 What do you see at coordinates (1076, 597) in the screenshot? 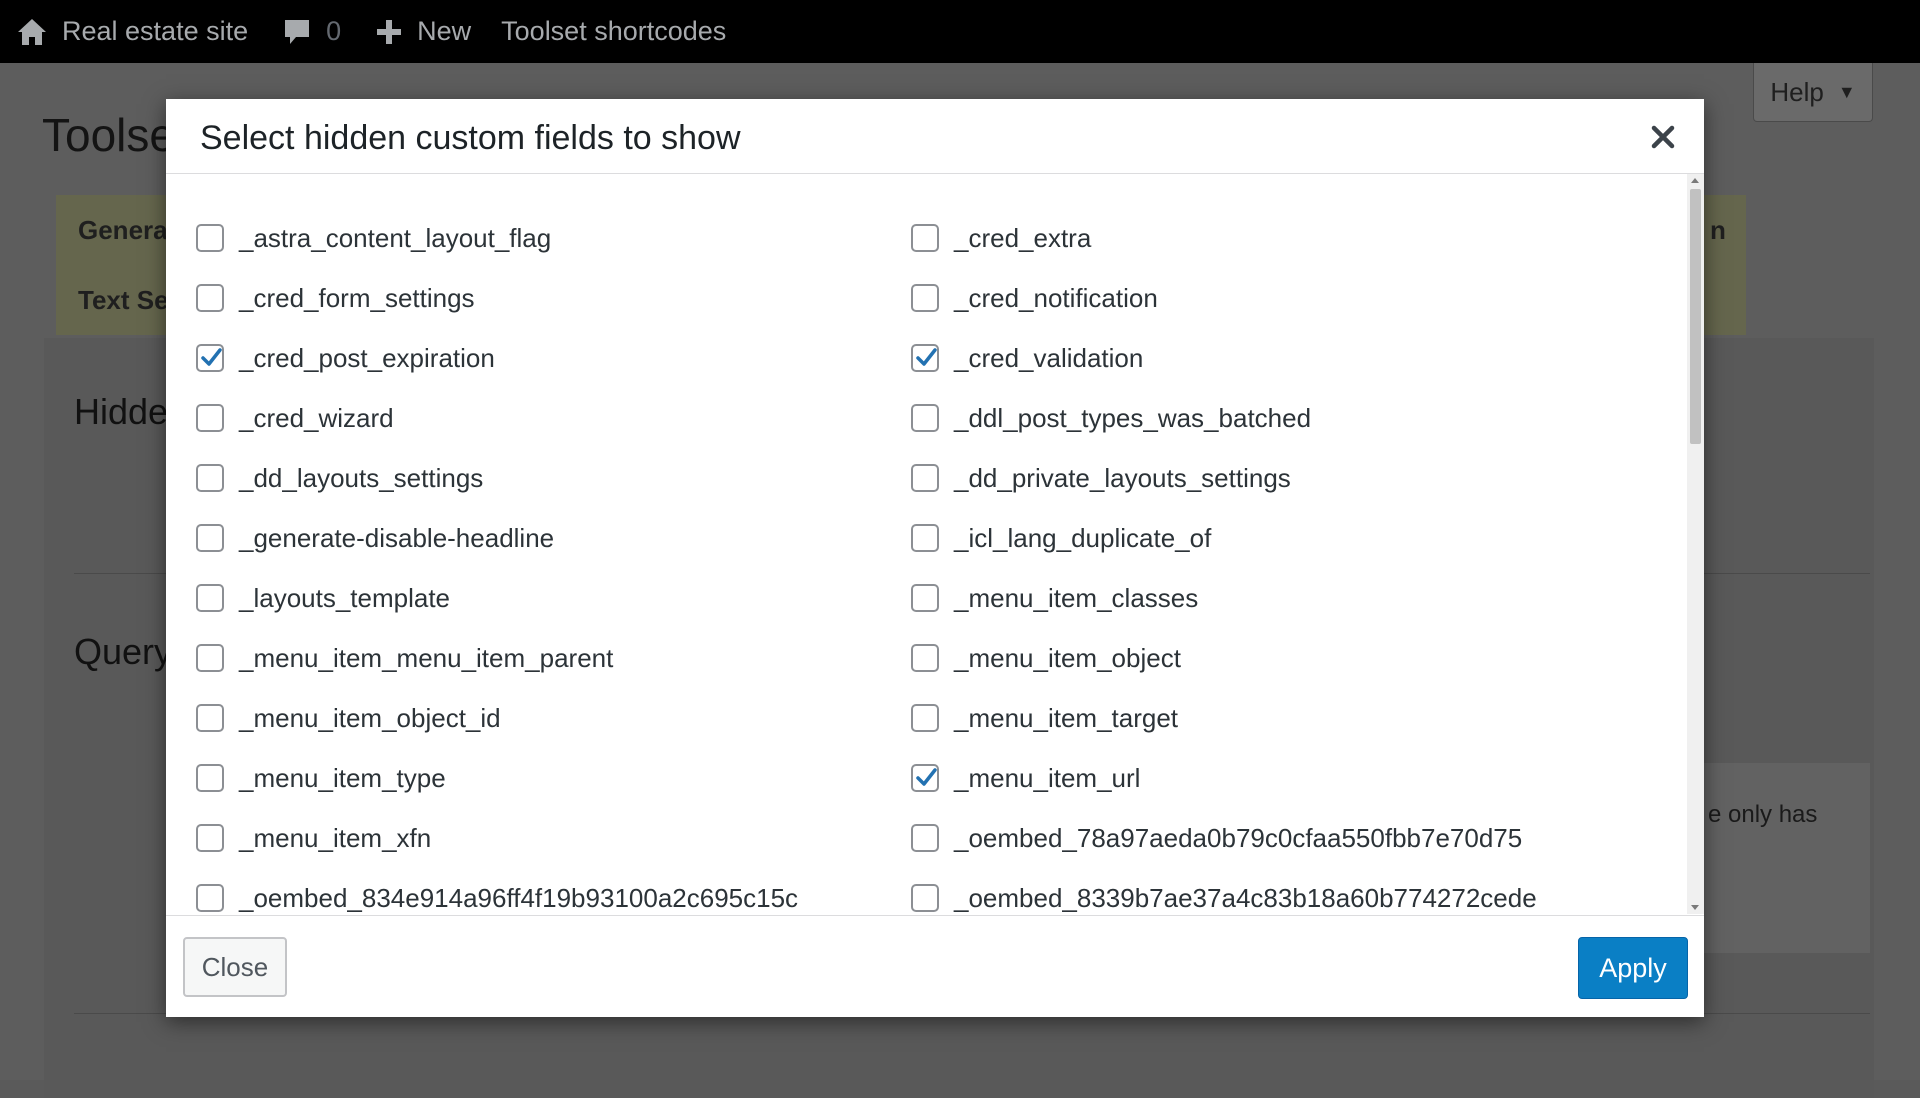
I see `field-label: _menu_item_classes` at bounding box center [1076, 597].